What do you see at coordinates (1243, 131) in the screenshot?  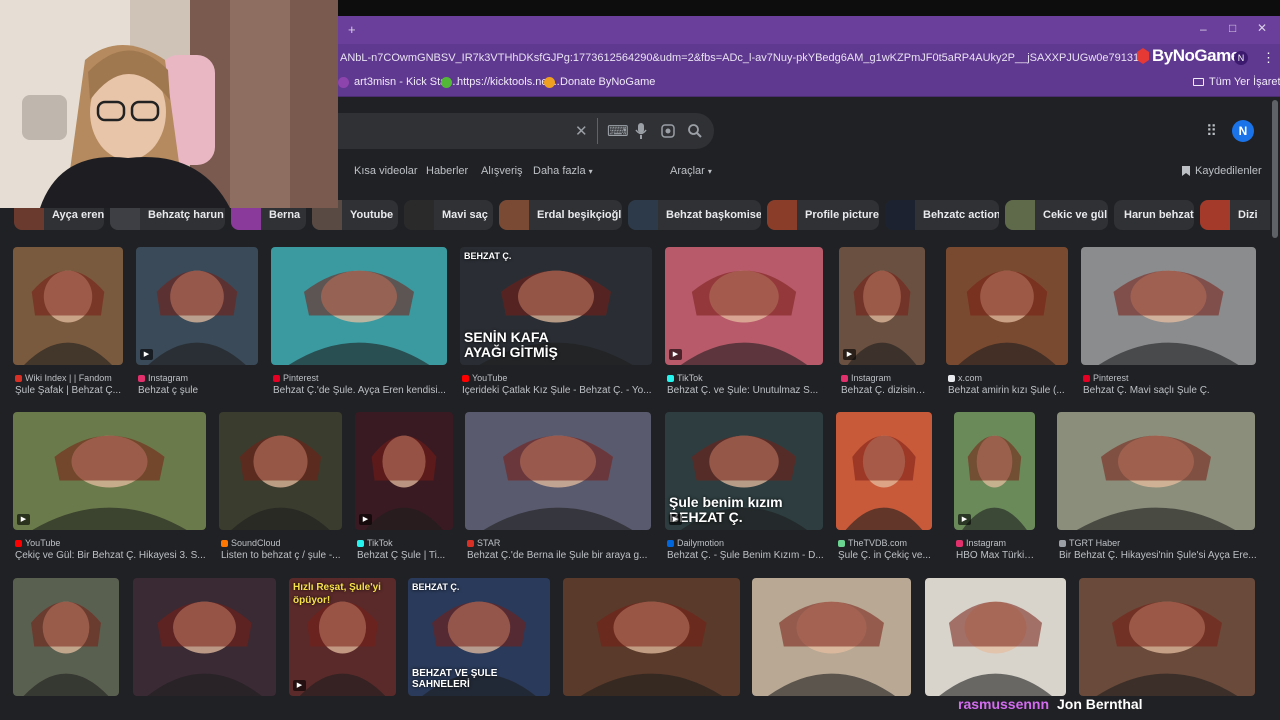 I see `google-account-avatar: N` at bounding box center [1243, 131].